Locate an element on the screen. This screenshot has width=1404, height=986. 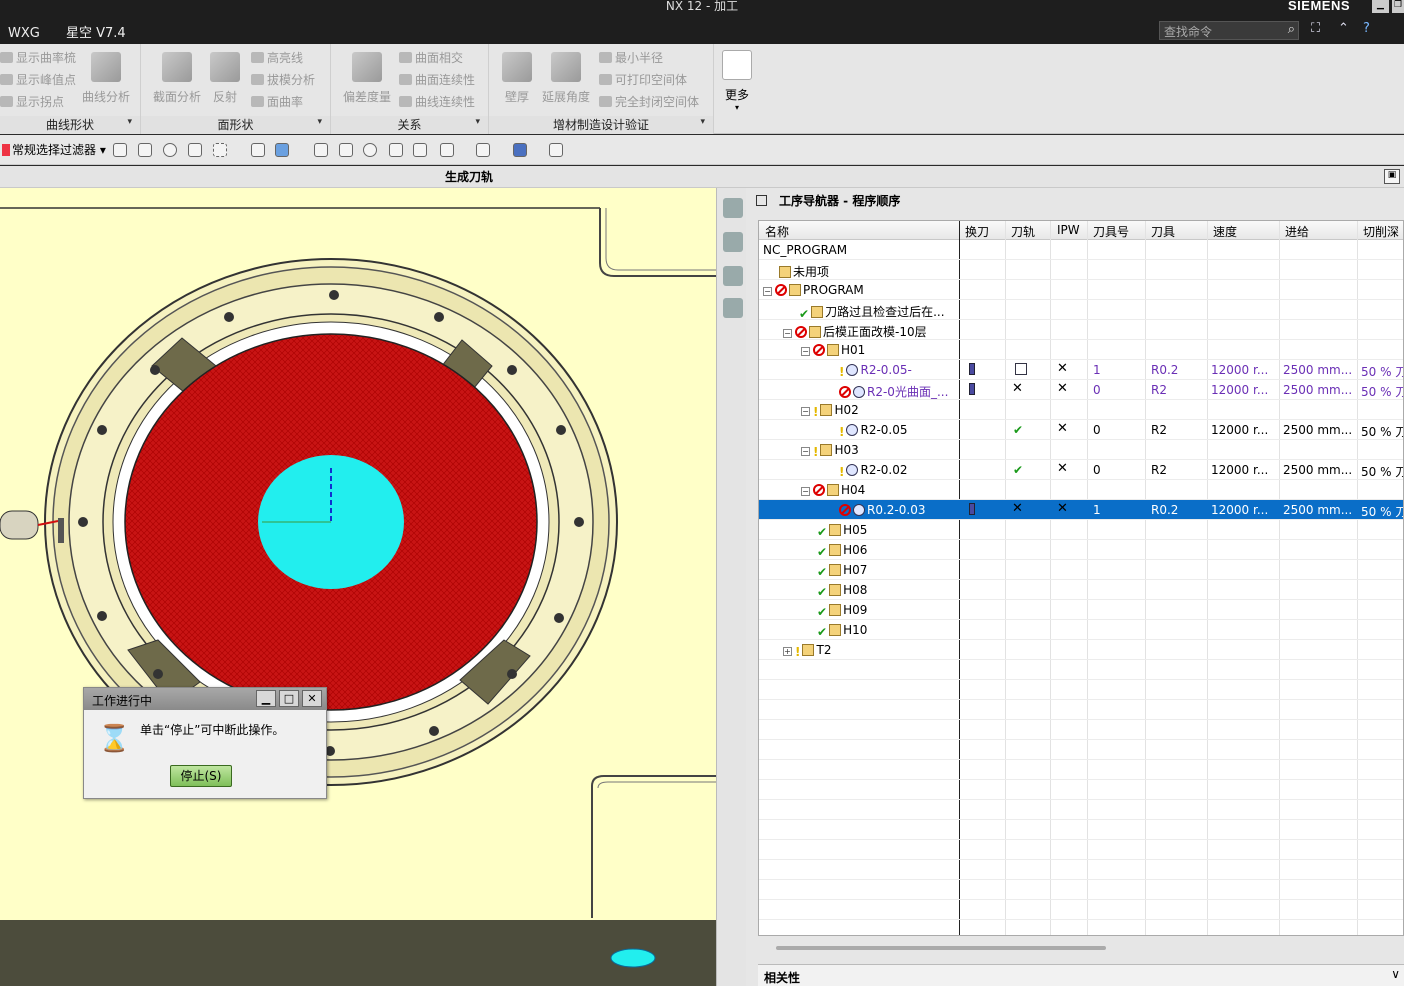
table-row: ✔ H06 is located at coordinates (1081, 550).